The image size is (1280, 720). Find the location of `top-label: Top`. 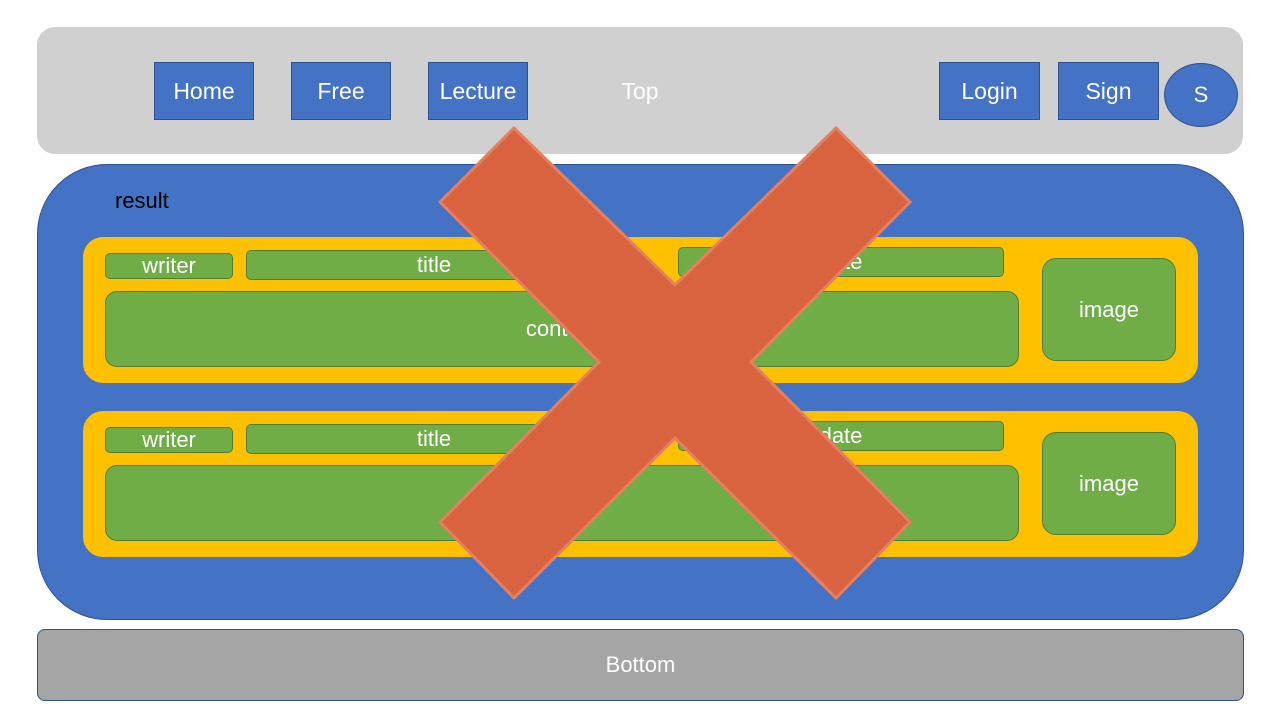

top-label: Top is located at coordinates (640, 90).